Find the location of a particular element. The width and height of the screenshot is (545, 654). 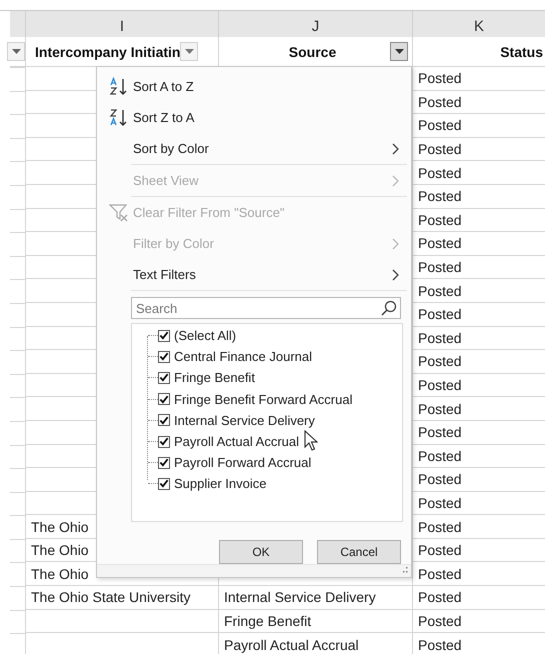

column-header: Status is located at coordinates (522, 52).